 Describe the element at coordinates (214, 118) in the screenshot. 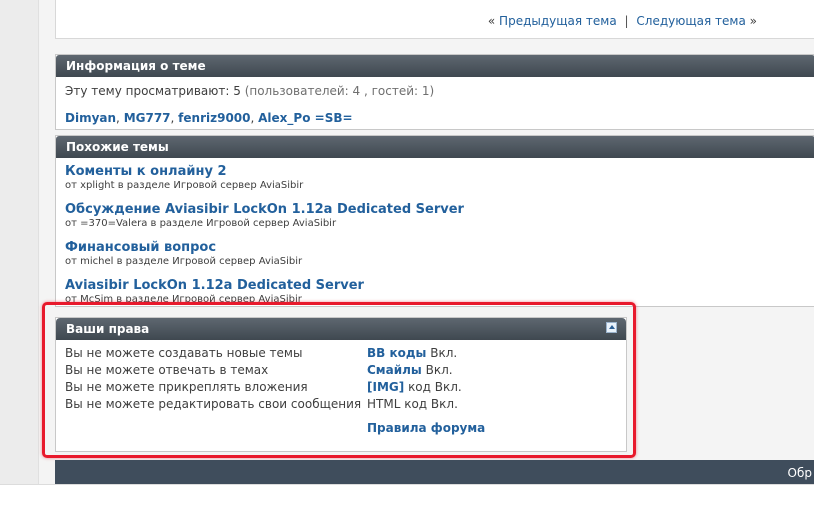

I see `user-link: fenriz9000` at that location.